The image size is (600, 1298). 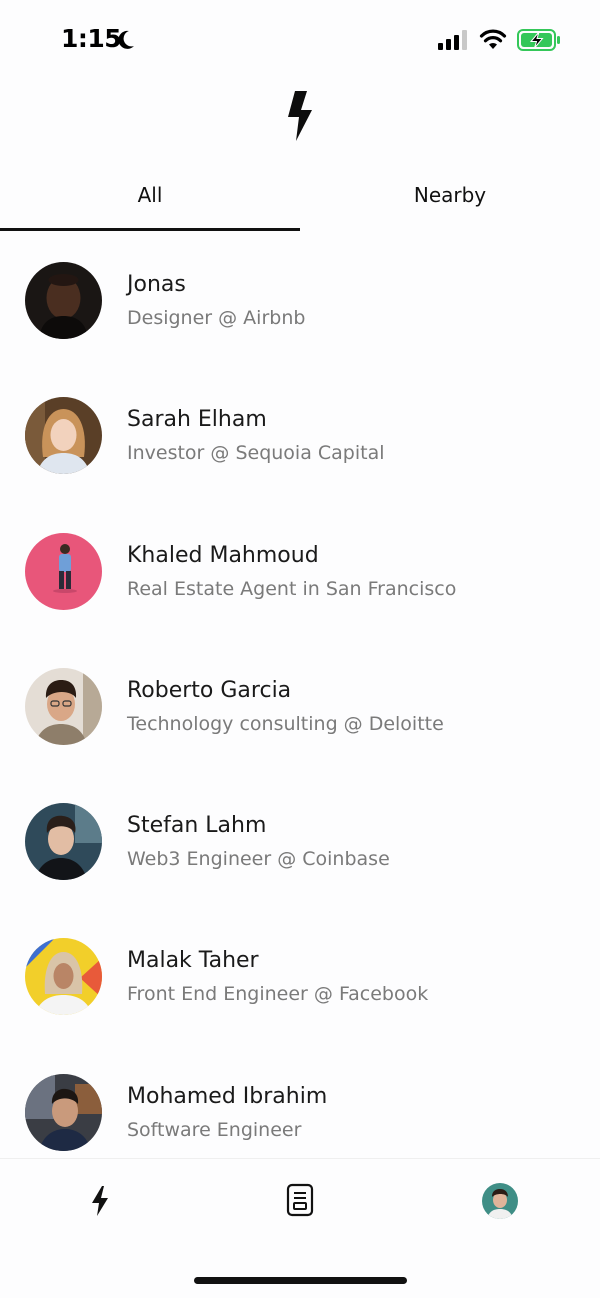 I want to click on home-indicator, so click(x=300, y=1280).